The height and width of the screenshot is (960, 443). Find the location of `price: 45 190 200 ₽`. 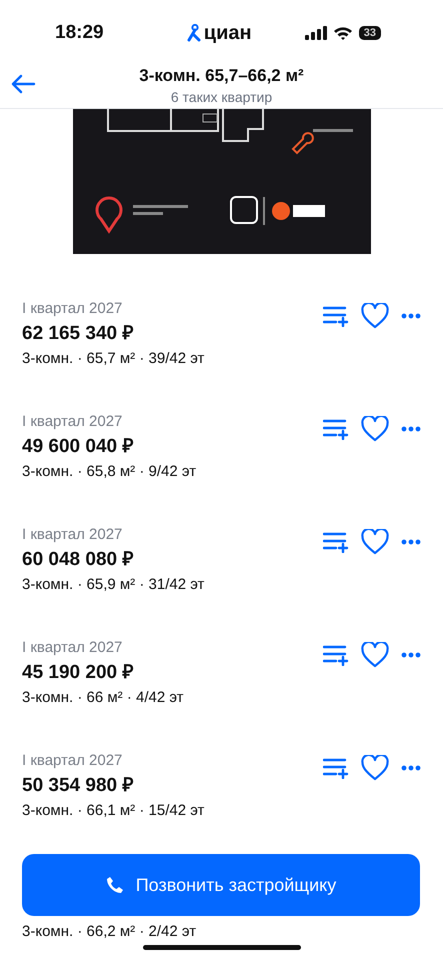

price: 45 190 200 ₽ is located at coordinates (78, 673).